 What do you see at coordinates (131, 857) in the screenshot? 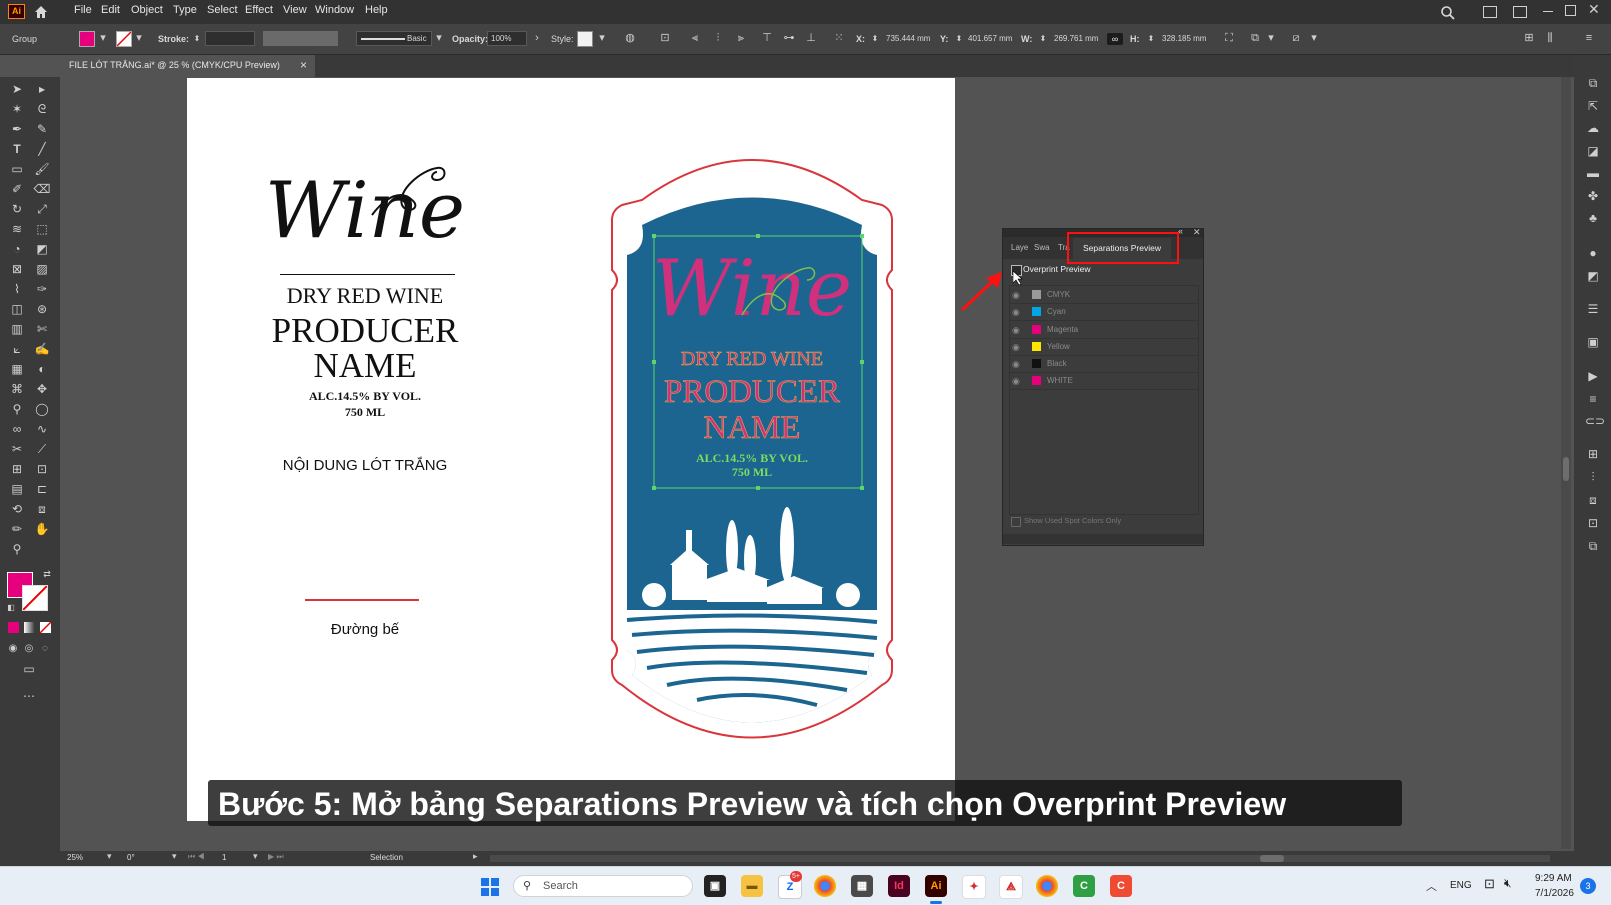
I see `rotation-angle: 0°` at bounding box center [131, 857].